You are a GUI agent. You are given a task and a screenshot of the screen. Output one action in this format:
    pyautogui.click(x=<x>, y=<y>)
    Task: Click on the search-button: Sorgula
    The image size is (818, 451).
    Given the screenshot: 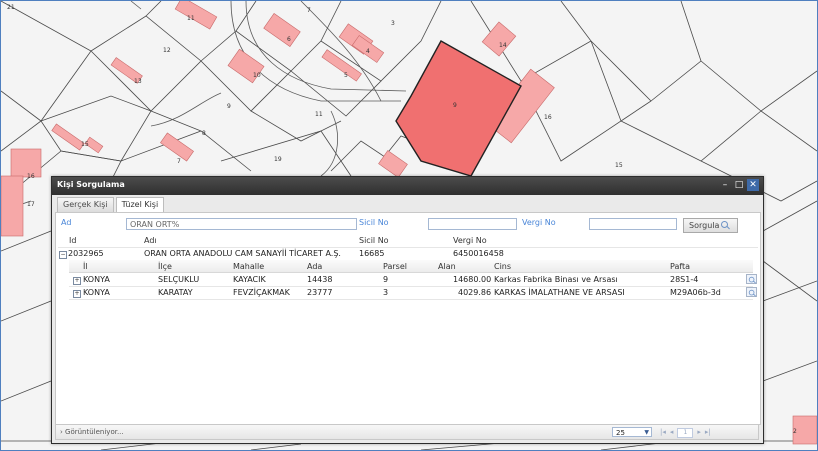 What is the action you would take?
    pyautogui.click(x=710, y=225)
    